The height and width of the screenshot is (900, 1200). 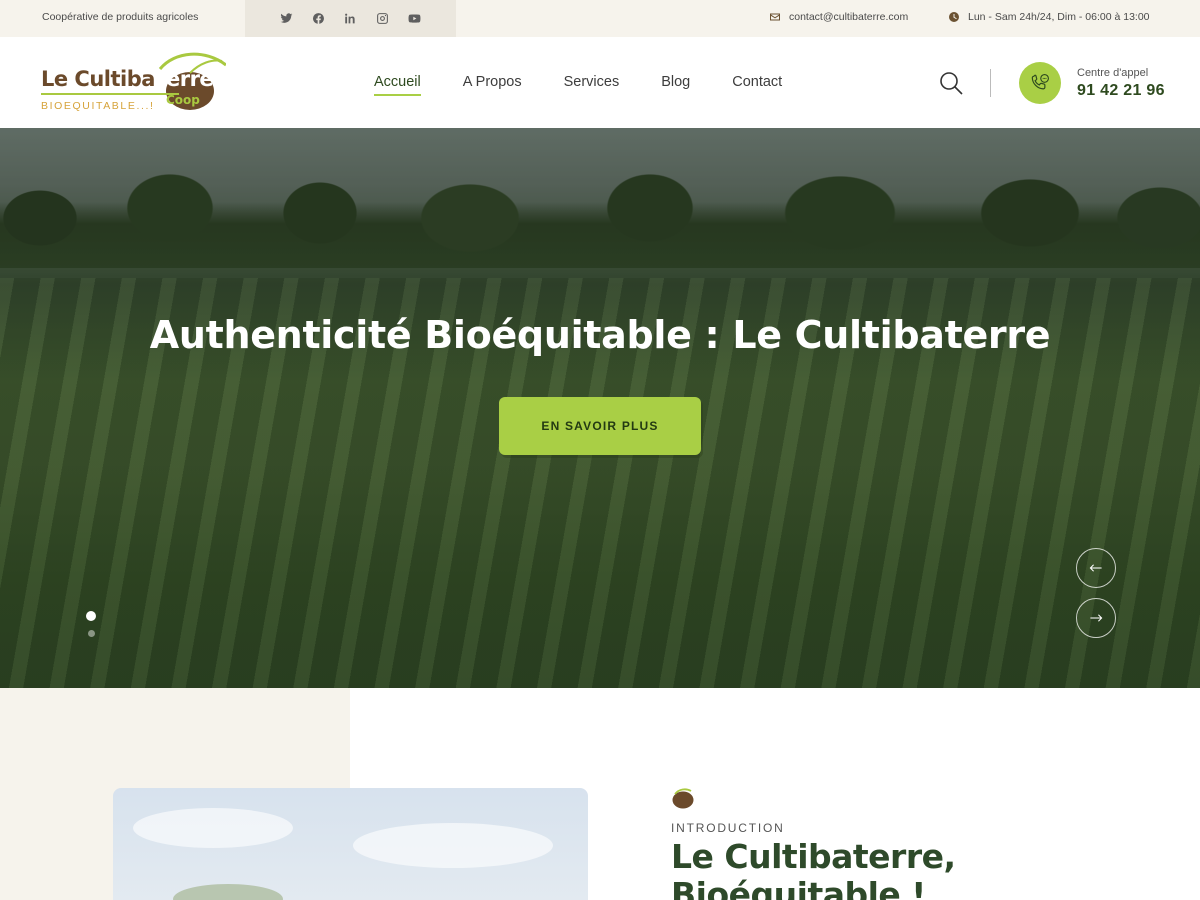 I want to click on social-links, so click(x=350, y=18).